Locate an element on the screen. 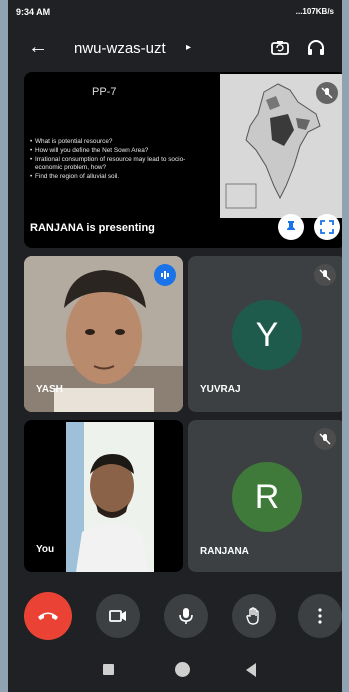  end-call-button is located at coordinates (48, 616).